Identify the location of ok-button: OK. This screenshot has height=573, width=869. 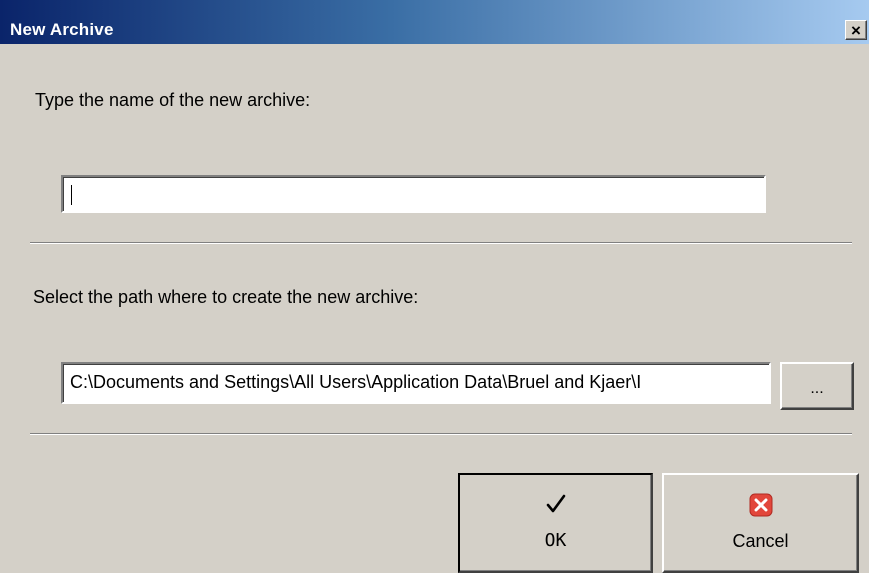
(555, 523).